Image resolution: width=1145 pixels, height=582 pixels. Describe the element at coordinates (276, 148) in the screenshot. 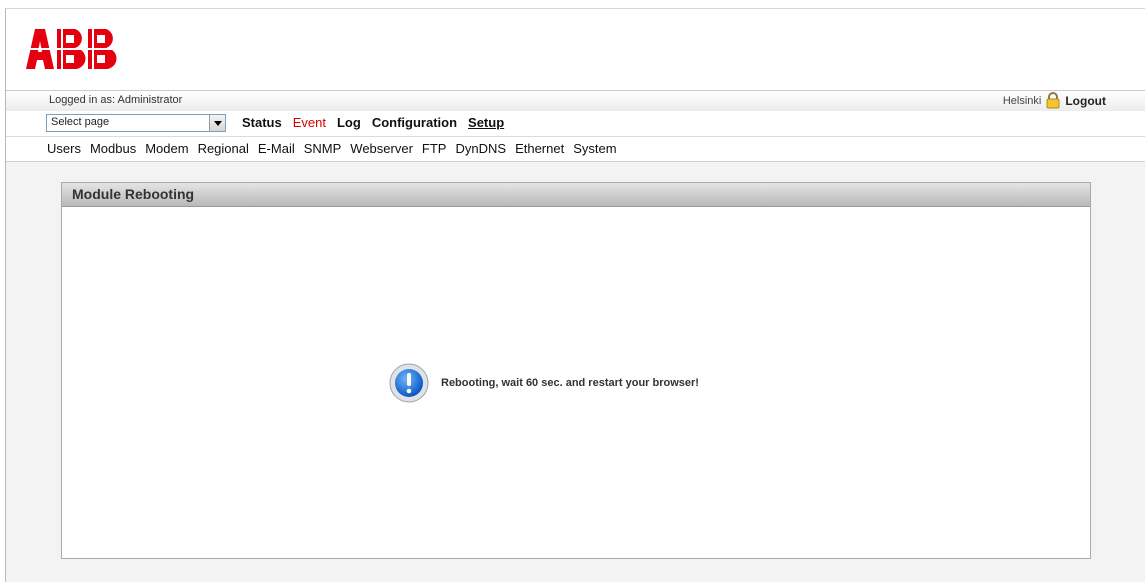

I see `subnav-email: E-Mail` at that location.